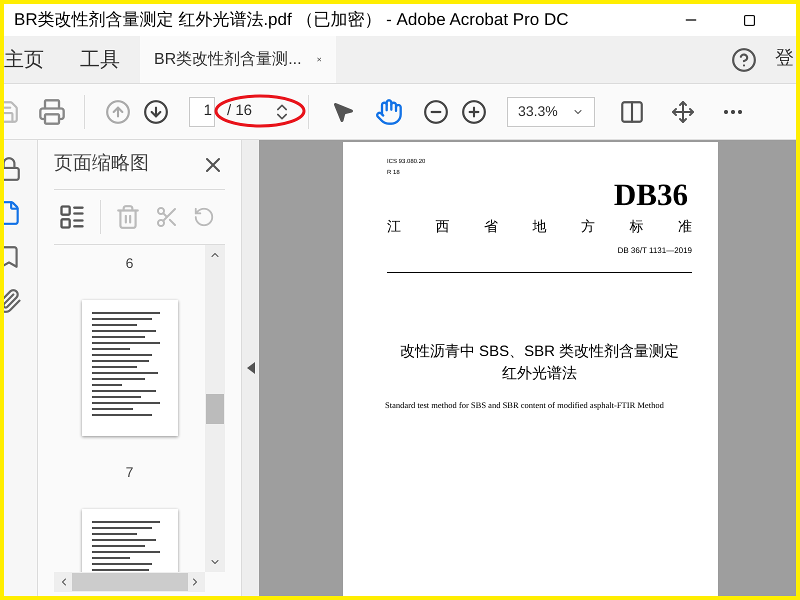 The image size is (800, 600). What do you see at coordinates (202, 111) in the screenshot?
I see `page-number-field: 1` at bounding box center [202, 111].